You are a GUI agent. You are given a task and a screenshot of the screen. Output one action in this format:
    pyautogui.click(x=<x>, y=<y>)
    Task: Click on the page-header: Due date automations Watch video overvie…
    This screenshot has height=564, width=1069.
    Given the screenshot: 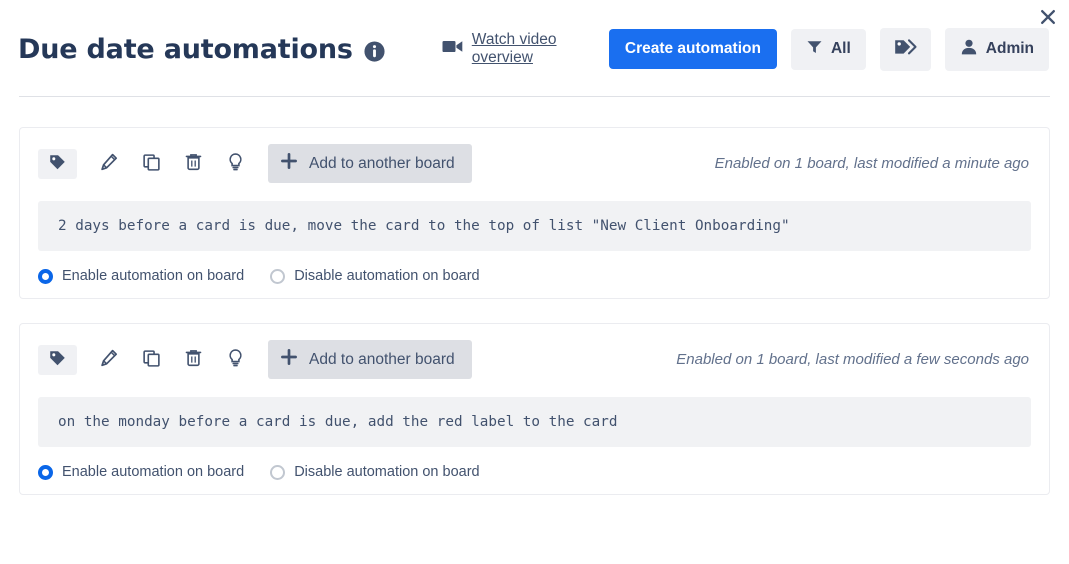 What is the action you would take?
    pyautogui.click(x=534, y=38)
    